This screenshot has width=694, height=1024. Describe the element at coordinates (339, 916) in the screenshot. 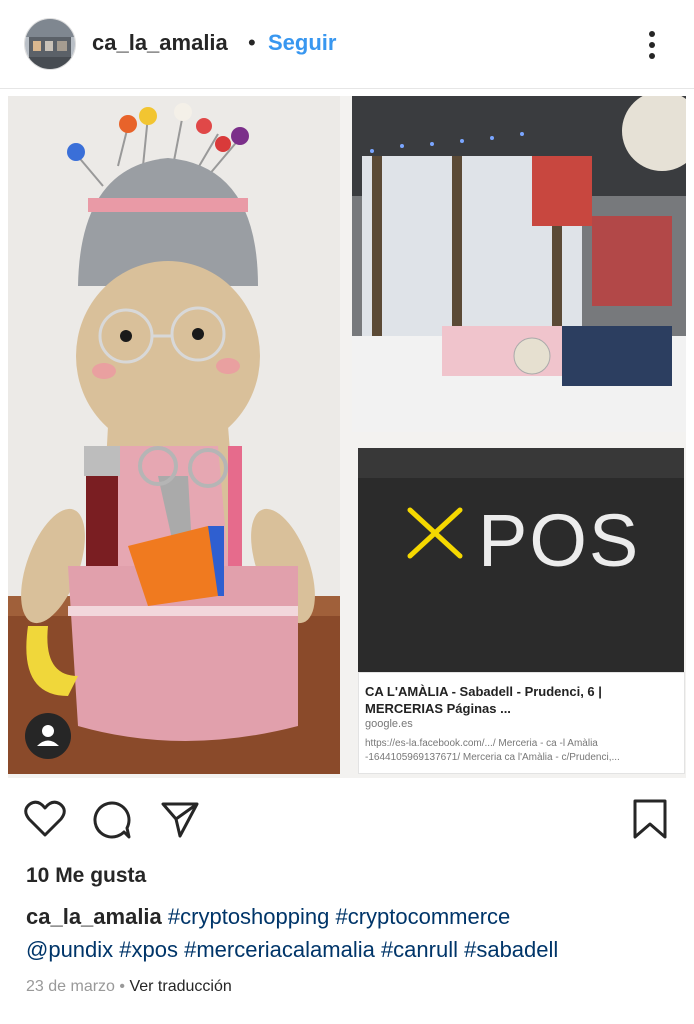

I see `caption-hashtags-line1: #cryptoshopping #cryptocommerce` at that location.